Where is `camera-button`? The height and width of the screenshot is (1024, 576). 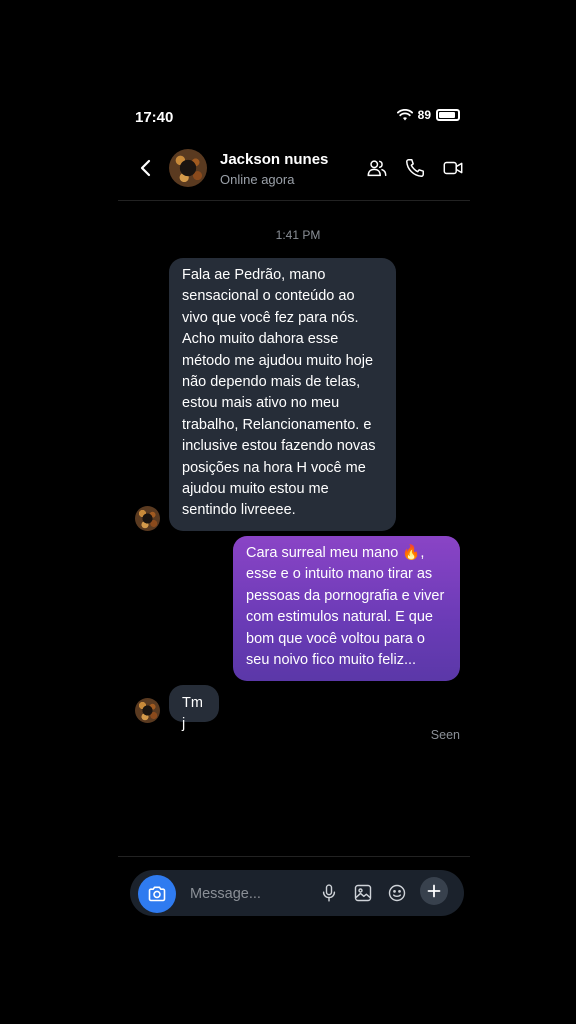 camera-button is located at coordinates (157, 894).